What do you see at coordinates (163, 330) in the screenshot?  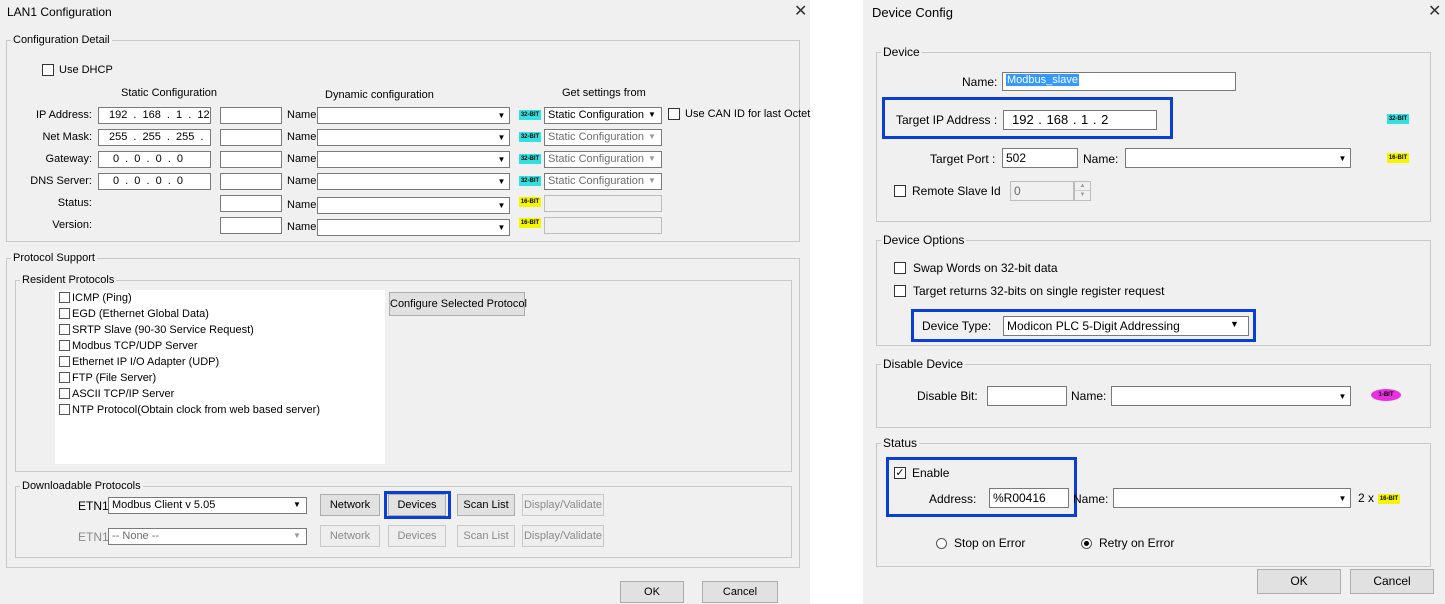 I see `protocol-label: SRTP Slave (90-30 Service Request)` at bounding box center [163, 330].